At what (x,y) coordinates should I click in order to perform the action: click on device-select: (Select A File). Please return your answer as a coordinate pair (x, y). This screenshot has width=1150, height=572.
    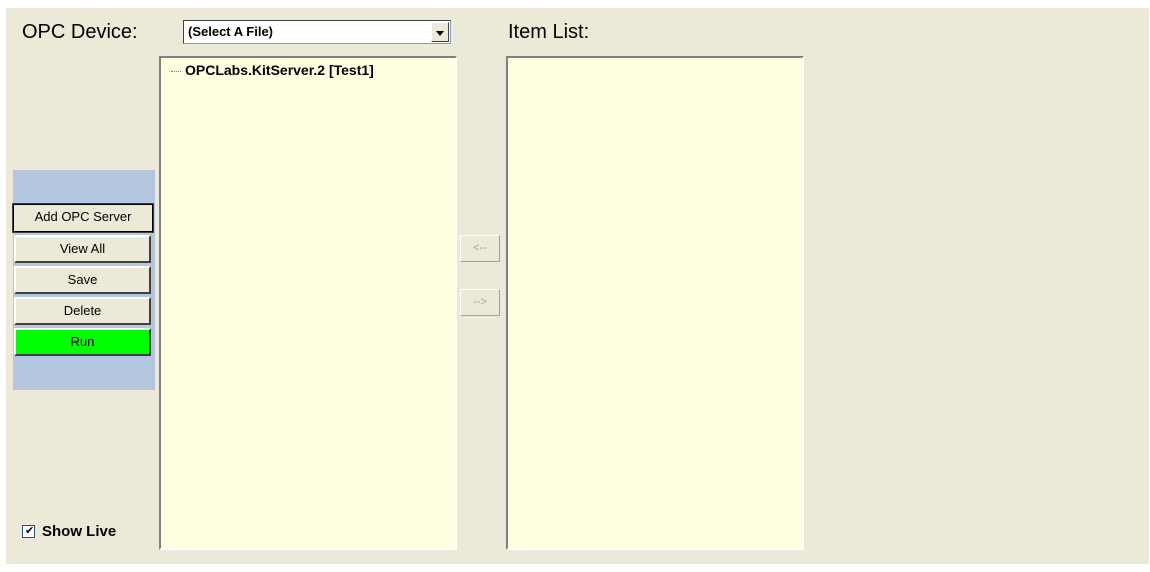
    Looking at the image, I should click on (317, 32).